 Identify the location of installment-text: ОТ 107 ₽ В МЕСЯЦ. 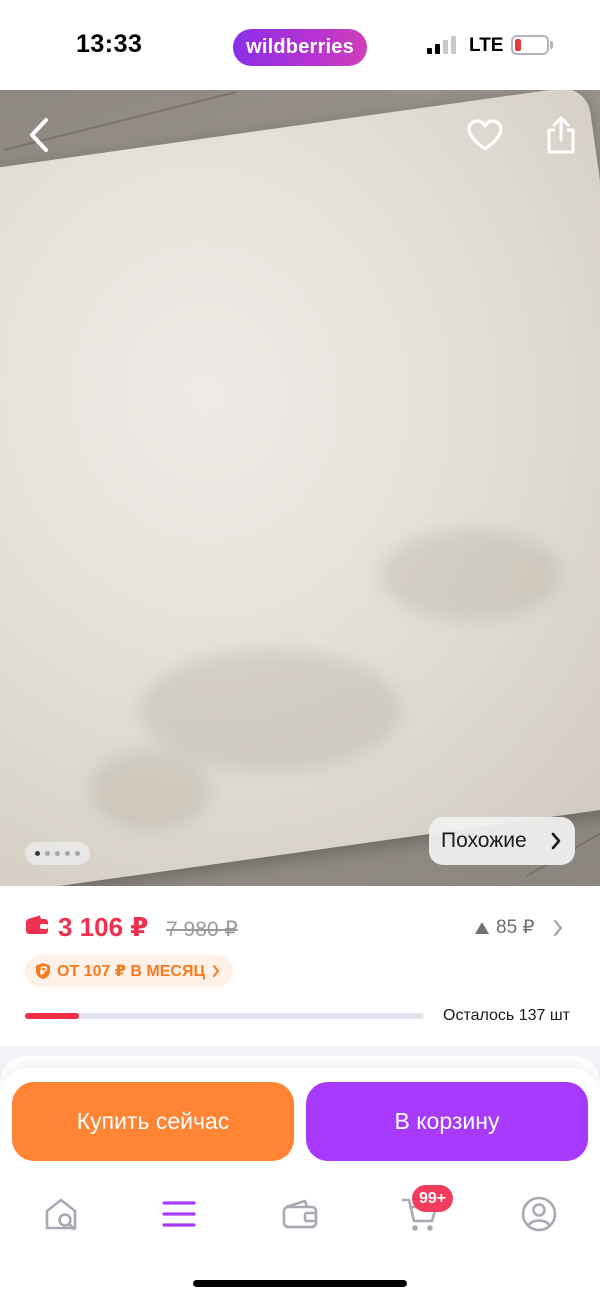
(131, 971).